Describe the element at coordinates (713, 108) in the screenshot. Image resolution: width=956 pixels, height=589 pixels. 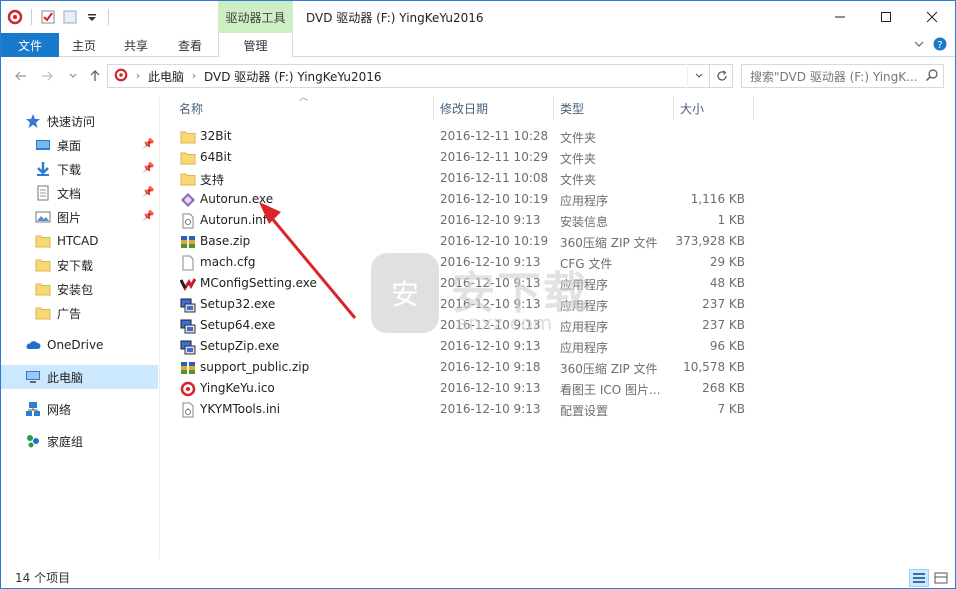
I see `column-header-size: 大小` at that location.